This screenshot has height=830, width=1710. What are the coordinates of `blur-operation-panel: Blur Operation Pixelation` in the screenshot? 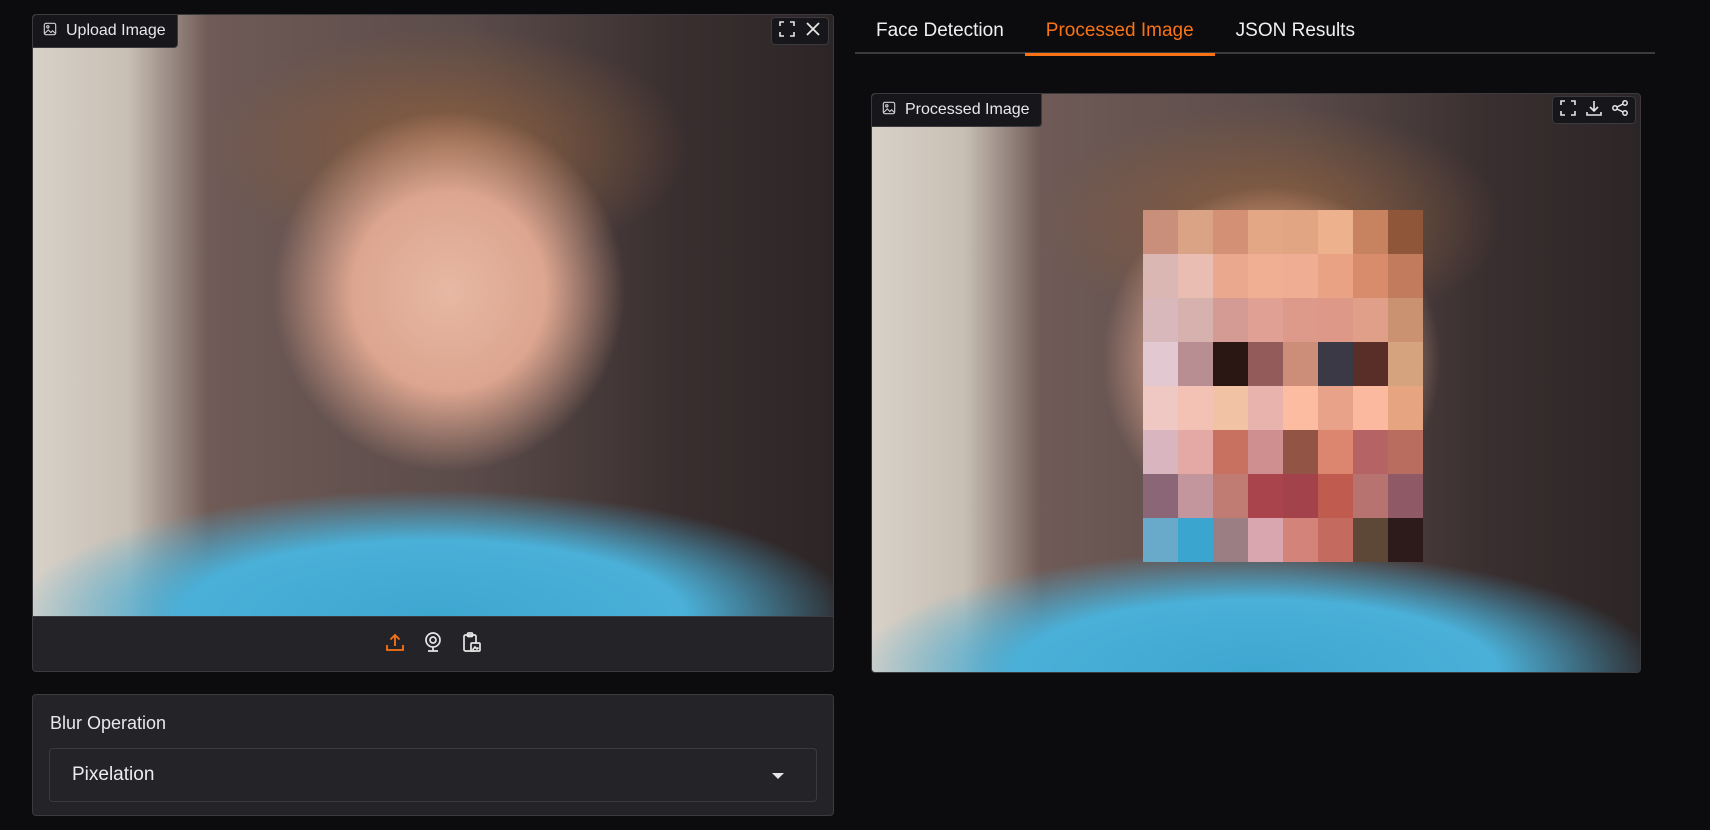 It's located at (433, 755).